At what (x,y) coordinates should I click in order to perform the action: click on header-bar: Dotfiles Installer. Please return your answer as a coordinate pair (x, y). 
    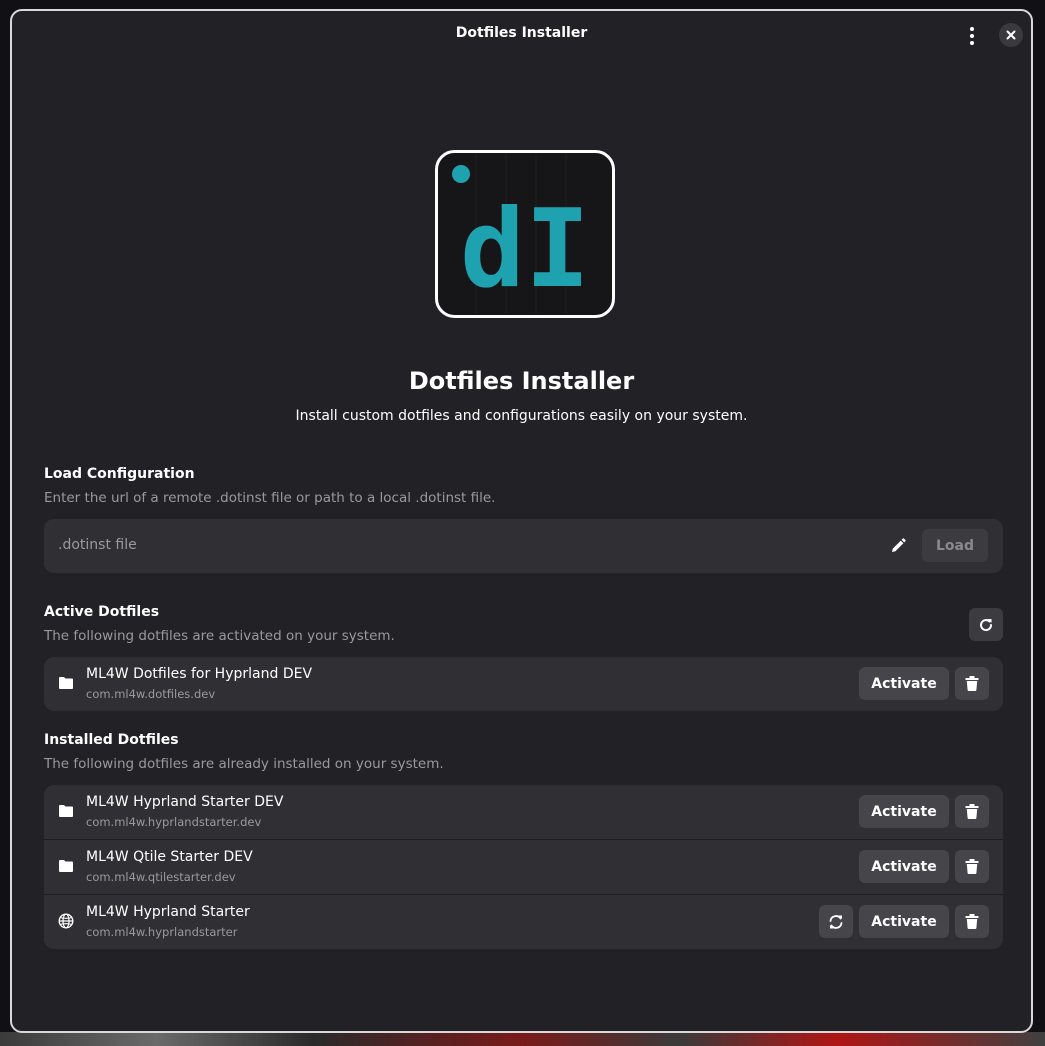
    Looking at the image, I should click on (521, 35).